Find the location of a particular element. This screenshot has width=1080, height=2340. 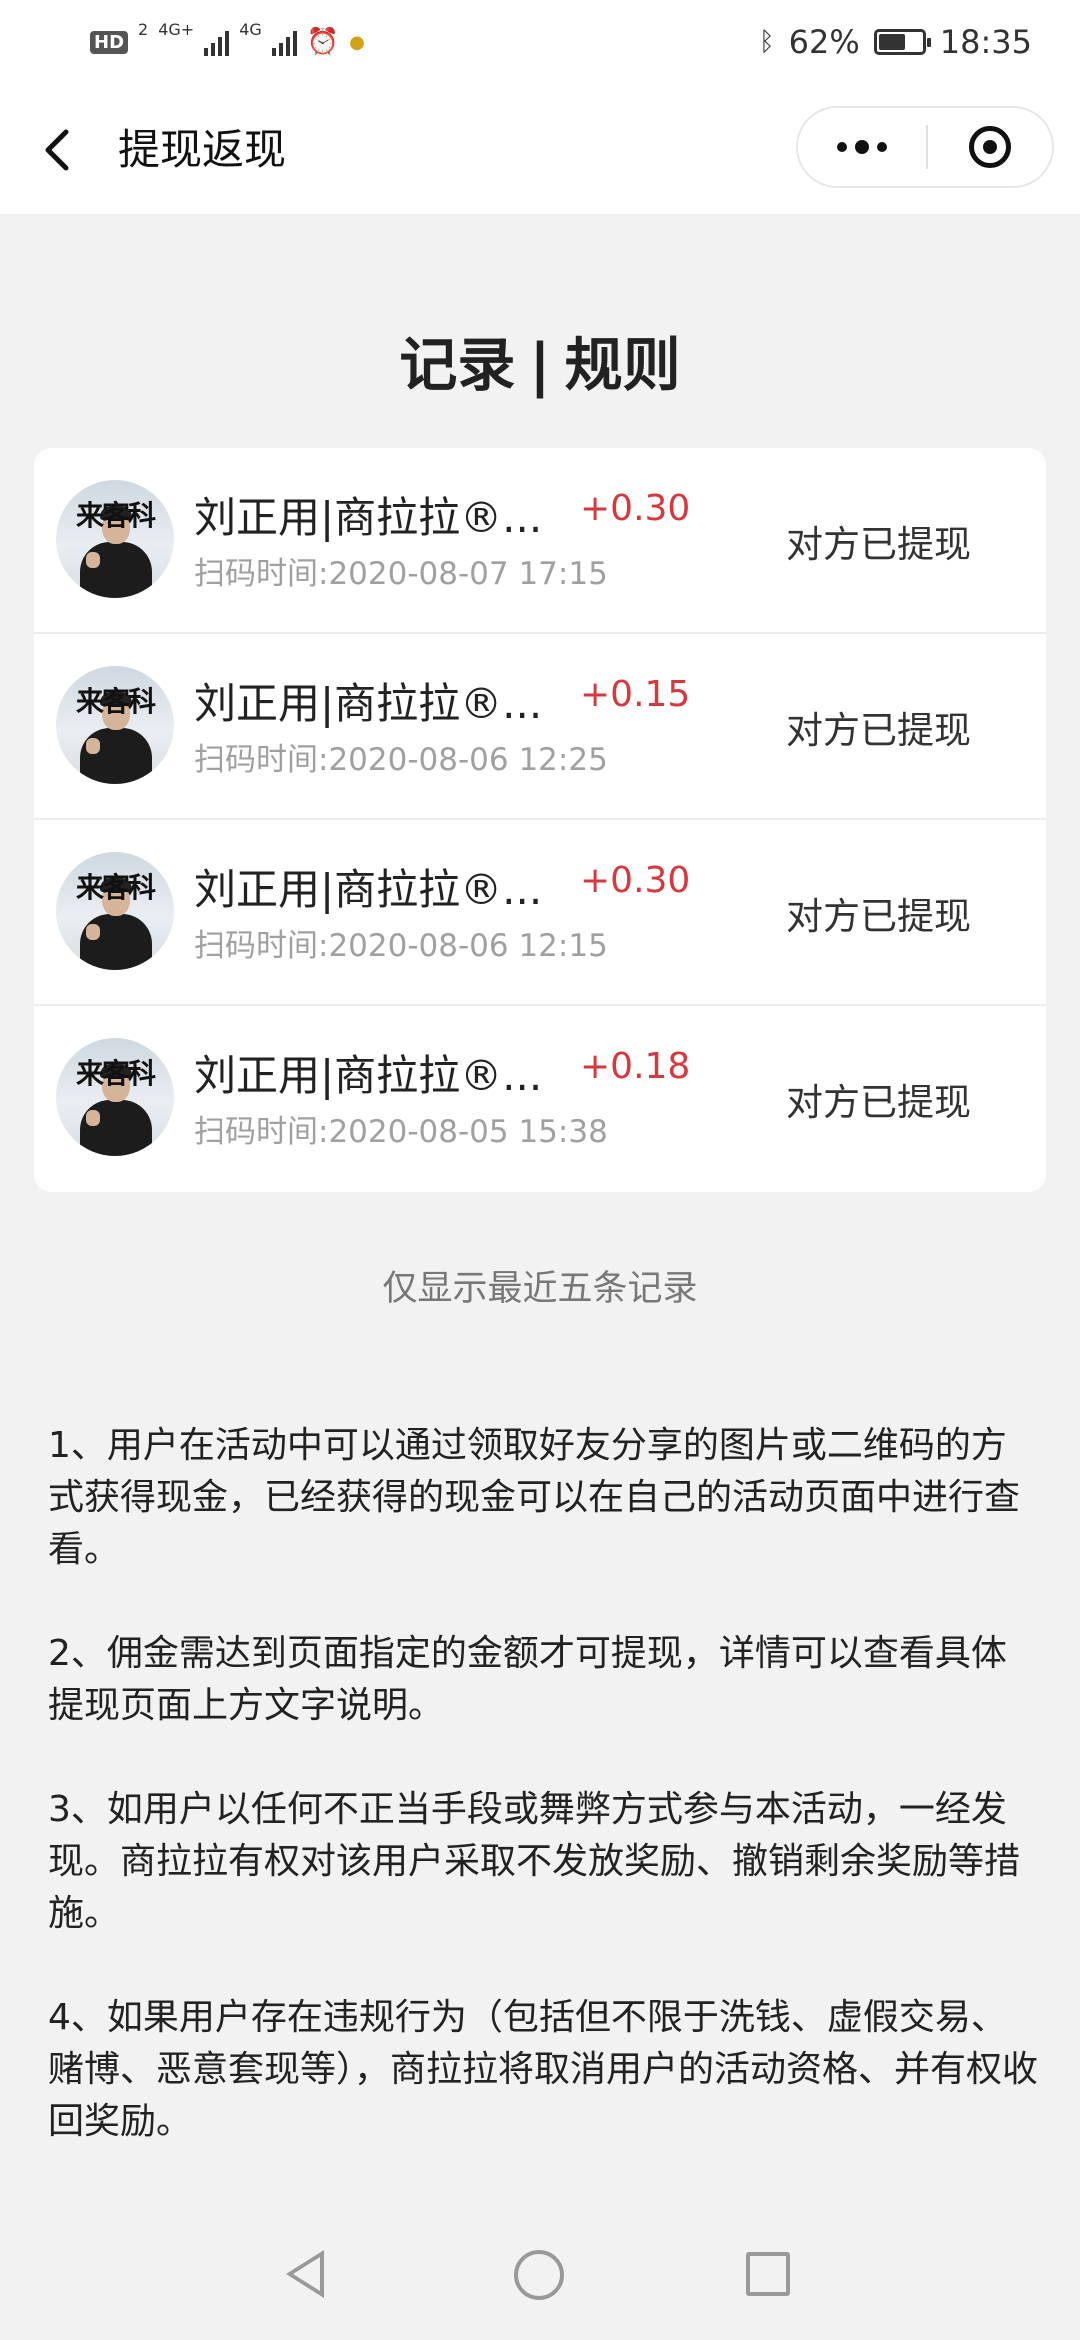

status-left: HD 2 4G+ 4G ⏰ ● is located at coordinates (227, 42).